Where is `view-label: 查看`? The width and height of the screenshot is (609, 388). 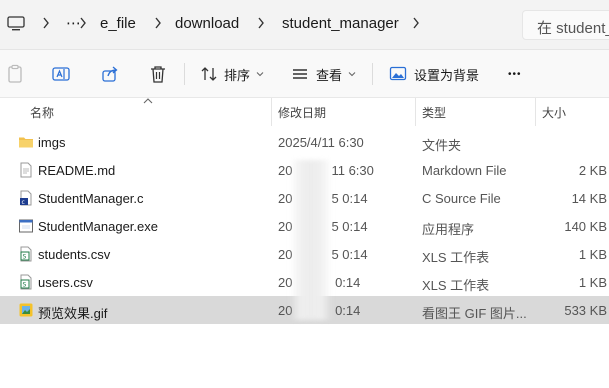 view-label: 查看 is located at coordinates (329, 75).